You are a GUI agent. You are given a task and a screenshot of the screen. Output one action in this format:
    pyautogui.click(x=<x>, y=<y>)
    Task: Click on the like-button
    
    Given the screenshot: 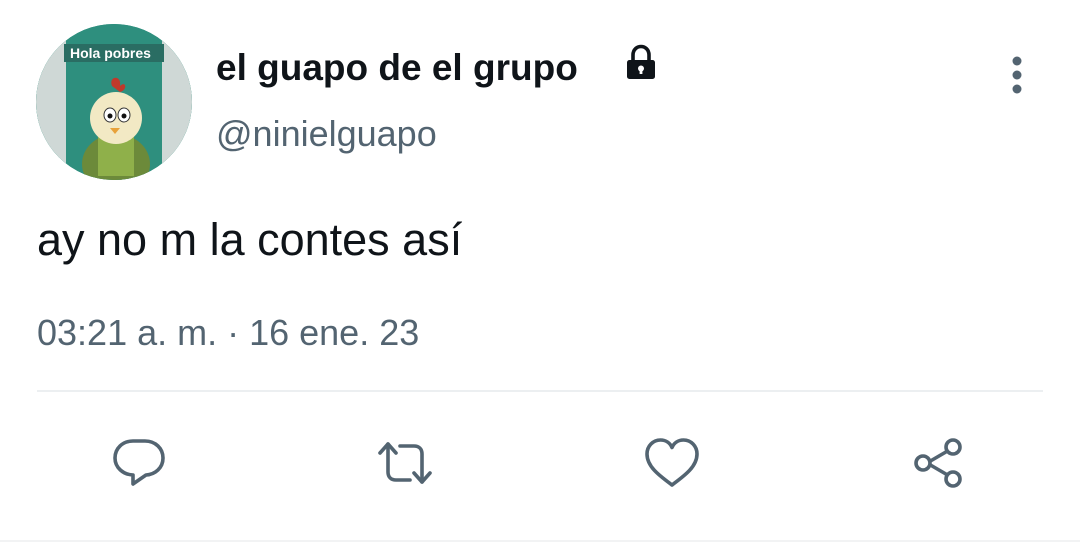 What is the action you would take?
    pyautogui.click(x=672, y=463)
    